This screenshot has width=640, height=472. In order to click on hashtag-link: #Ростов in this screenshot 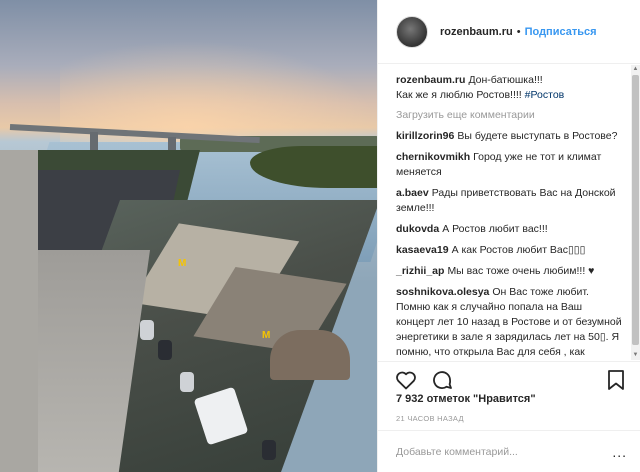, I will do `click(545, 95)`.